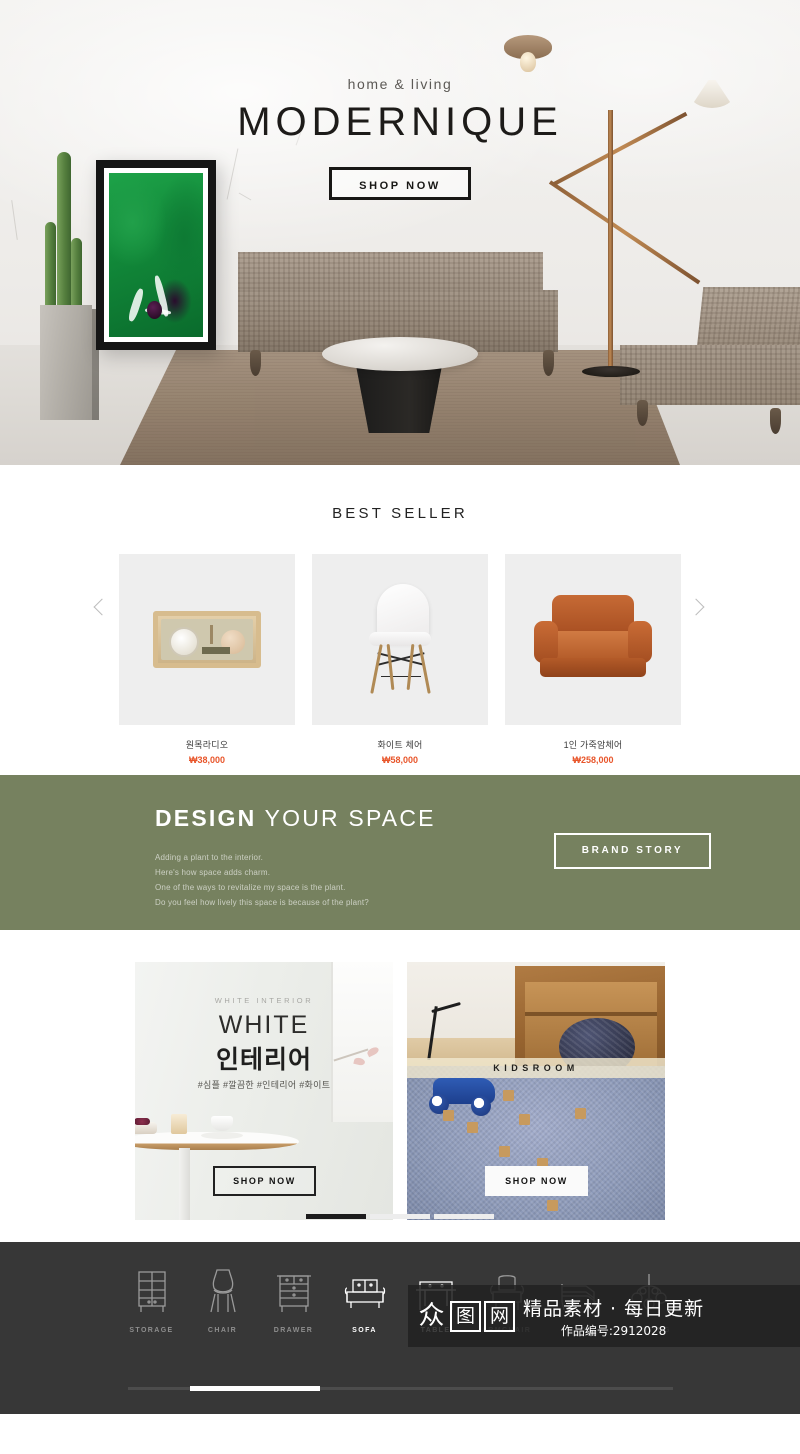  Describe the element at coordinates (400, 354) in the screenshot. I see `coffee-table-top` at that location.